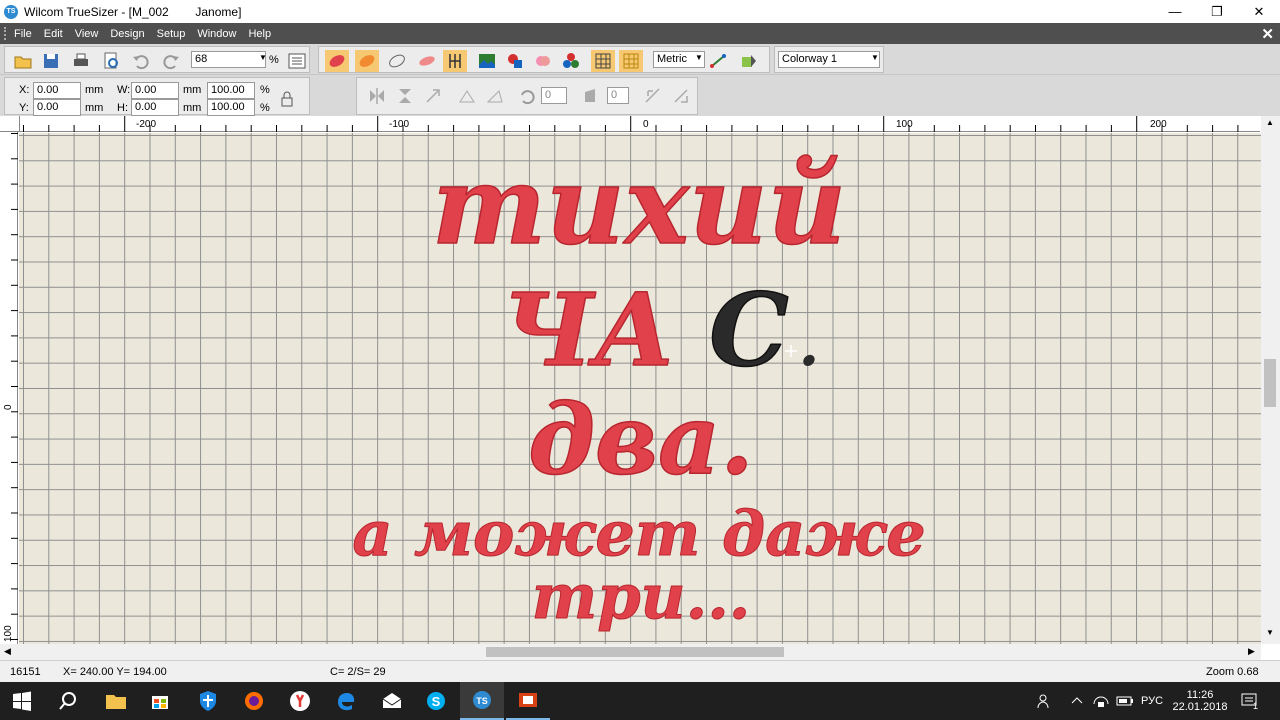 This screenshot has width=1280, height=720. What do you see at coordinates (8, 407) in the screenshot?
I see `ruler-v-label: 0` at bounding box center [8, 407].